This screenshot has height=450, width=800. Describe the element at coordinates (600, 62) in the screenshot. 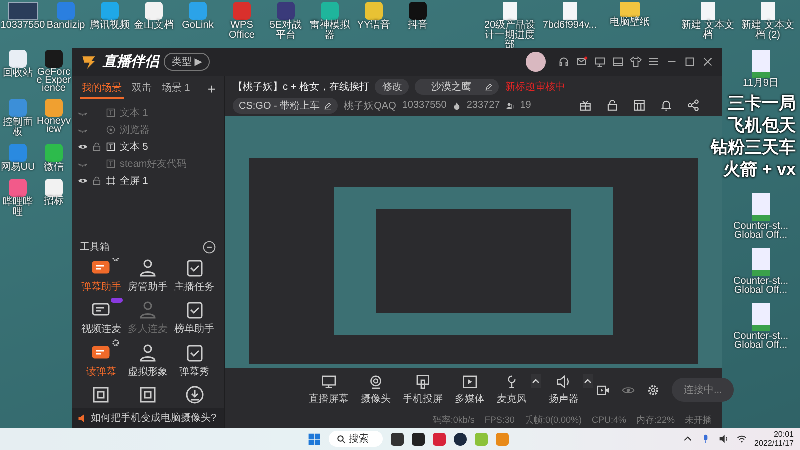

I see `monitor-icon` at that location.